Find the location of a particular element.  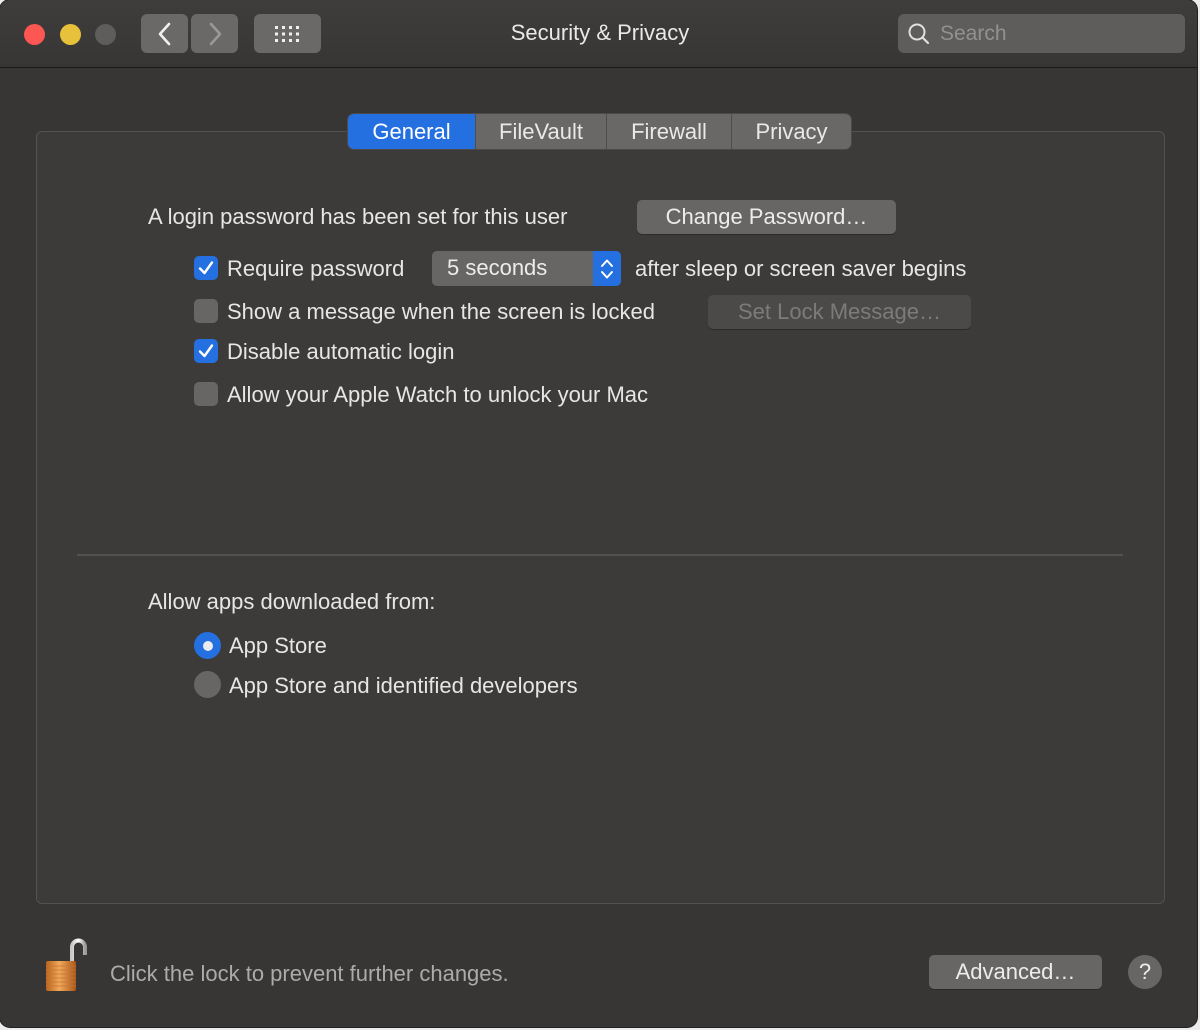

window-title: Security & Privacy is located at coordinates (600, 32).